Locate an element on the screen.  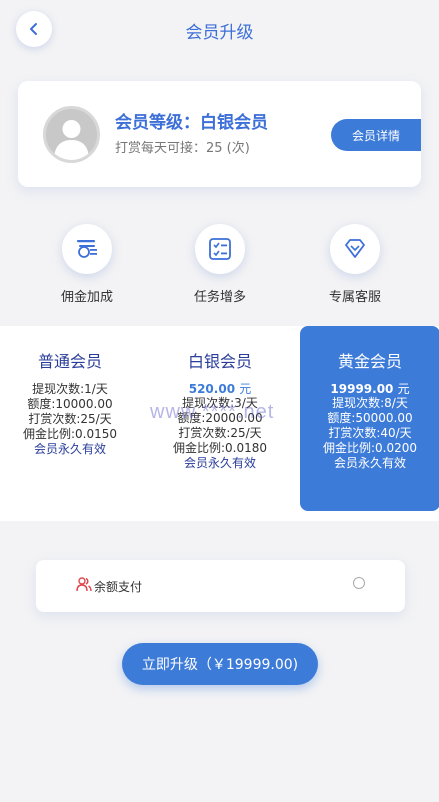
daily-reward-quota: 打赏每天可接：25 (次) is located at coordinates (182, 148).